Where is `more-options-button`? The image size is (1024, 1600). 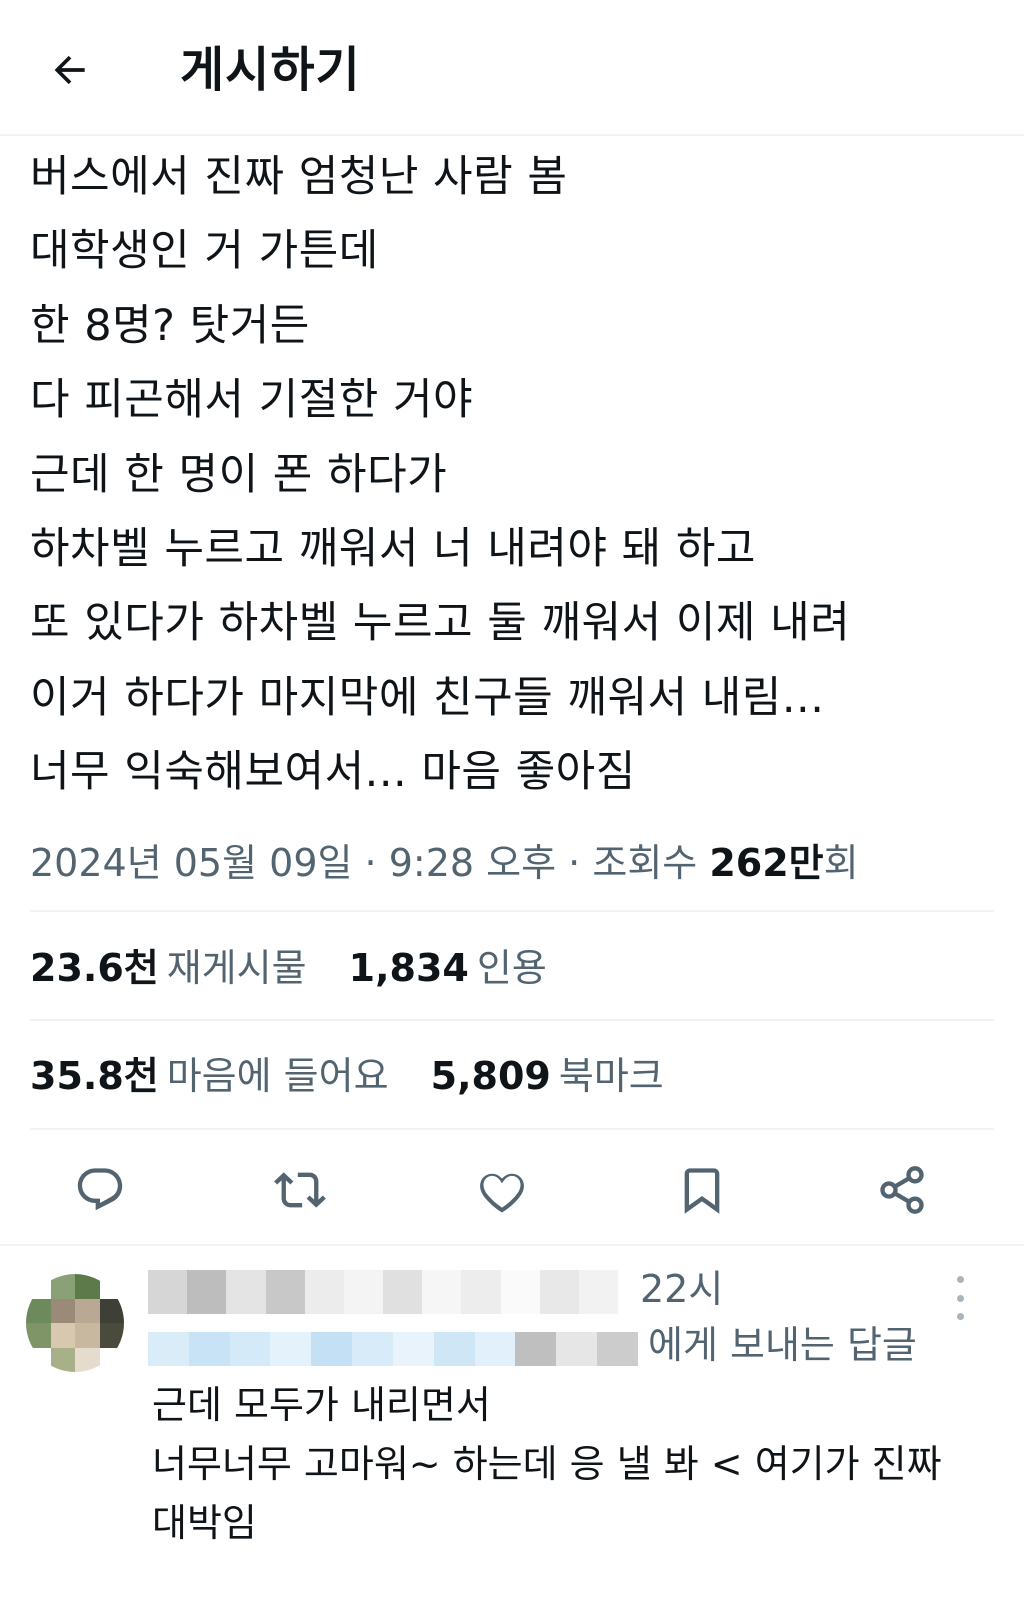
more-options-button is located at coordinates (960, 1298).